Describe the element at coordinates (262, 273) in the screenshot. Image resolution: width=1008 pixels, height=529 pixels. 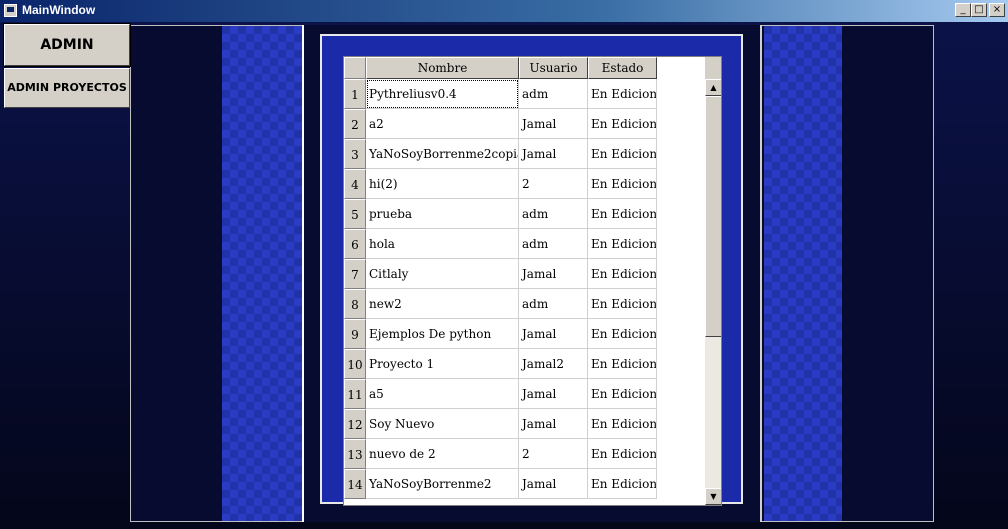
I see `decorative-stripe-left` at that location.